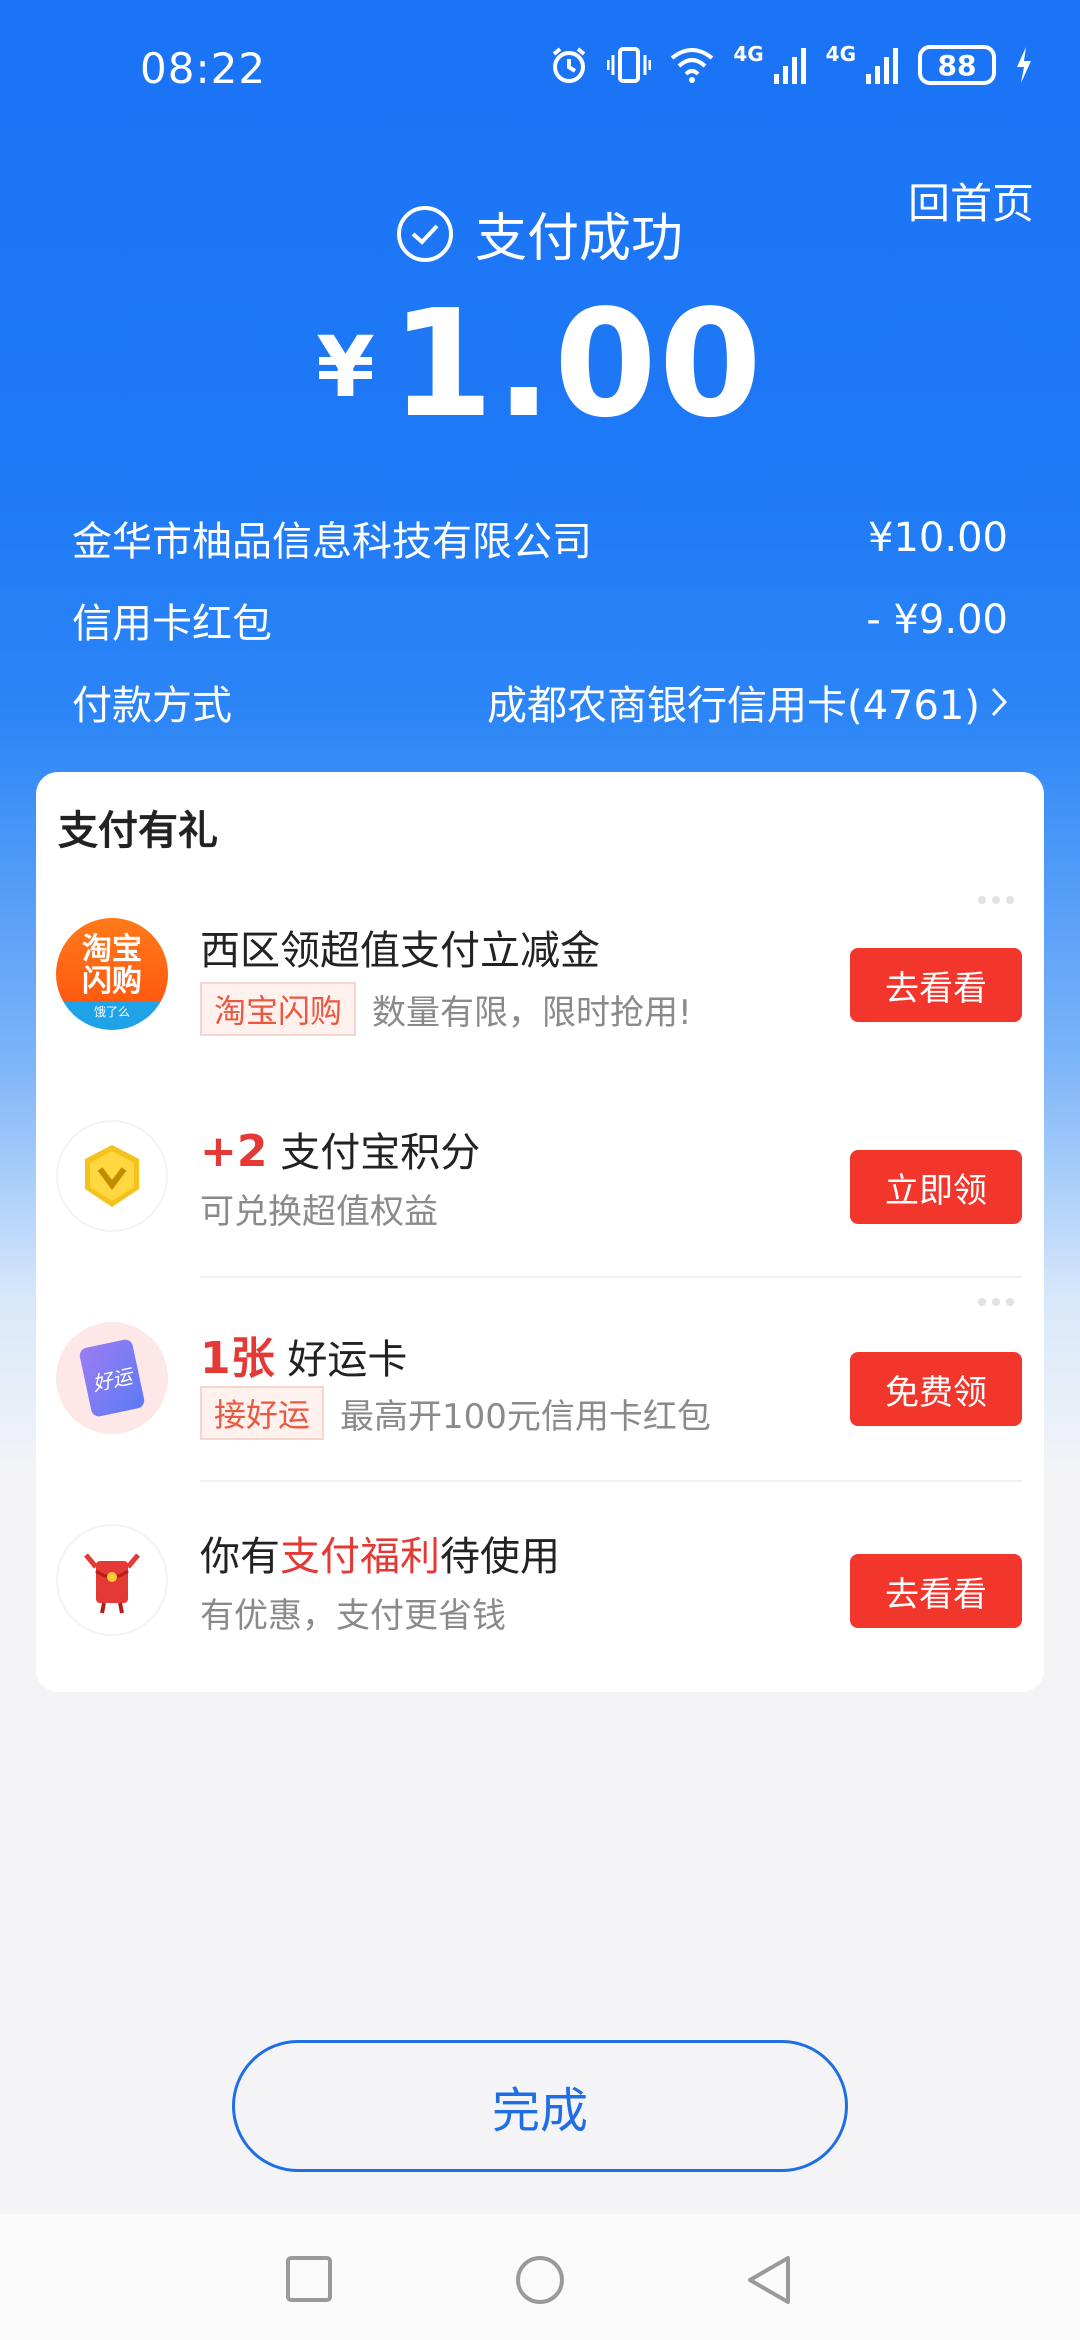  Describe the element at coordinates (172, 624) in the screenshot. I see `discount-label: 信用卡红包` at that location.